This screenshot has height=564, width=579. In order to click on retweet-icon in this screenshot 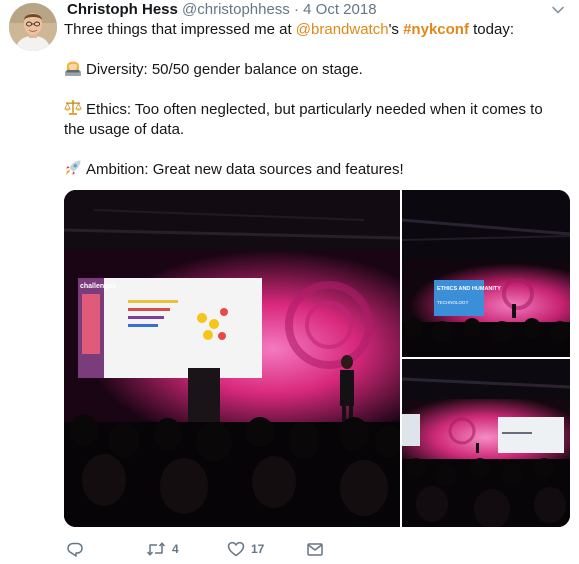, I will do `click(156, 549)`.